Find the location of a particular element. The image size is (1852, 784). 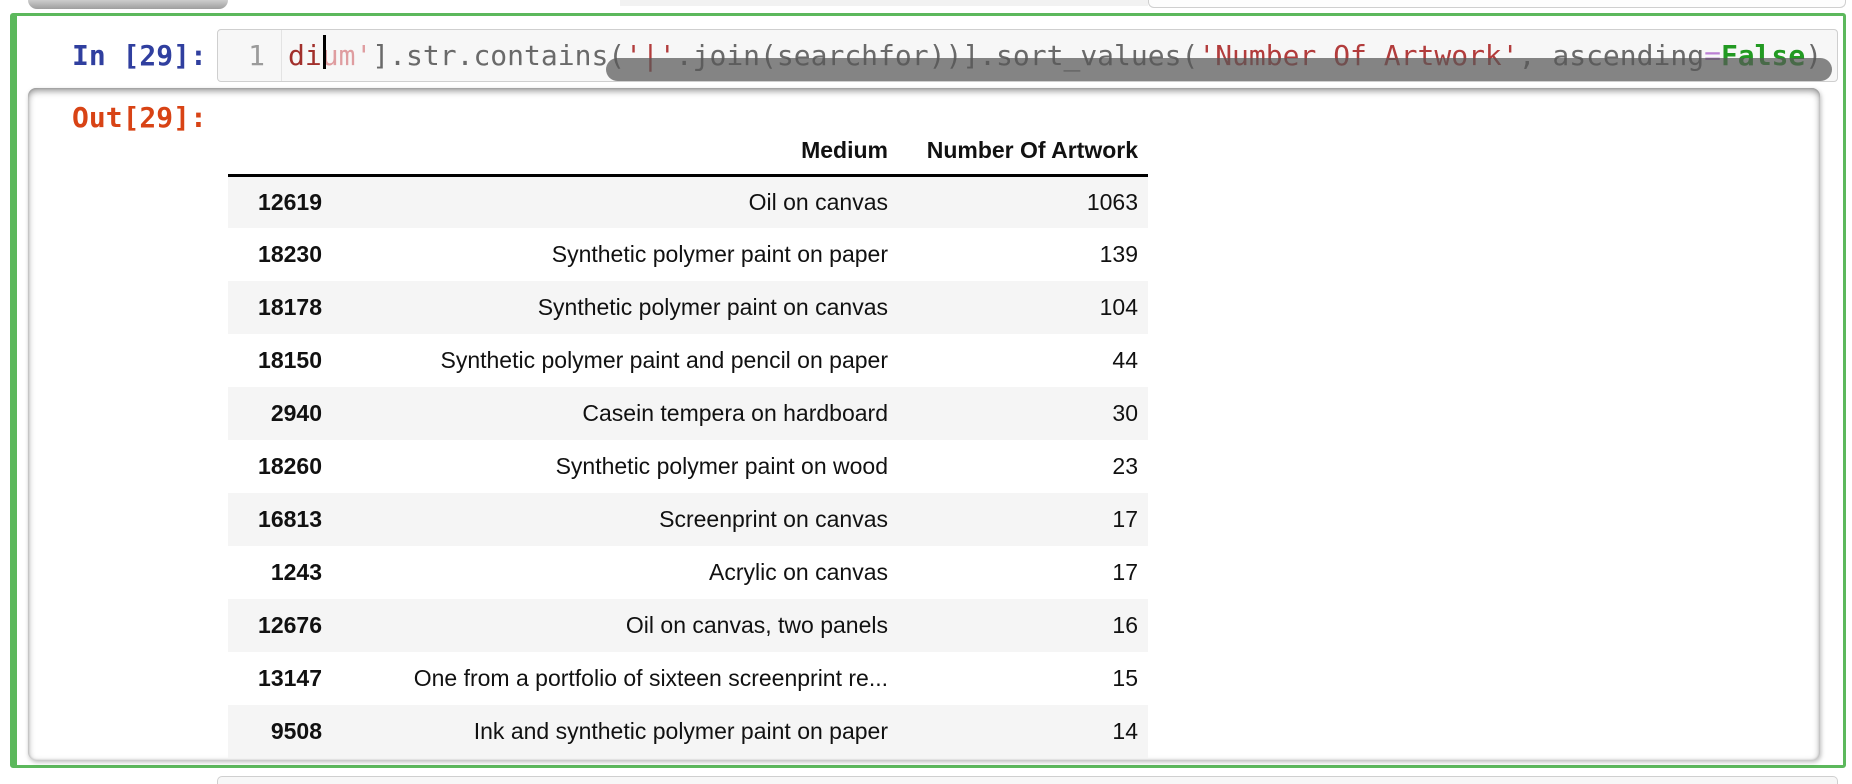

cell-medium: Screenprint on canvas is located at coordinates (773, 519).